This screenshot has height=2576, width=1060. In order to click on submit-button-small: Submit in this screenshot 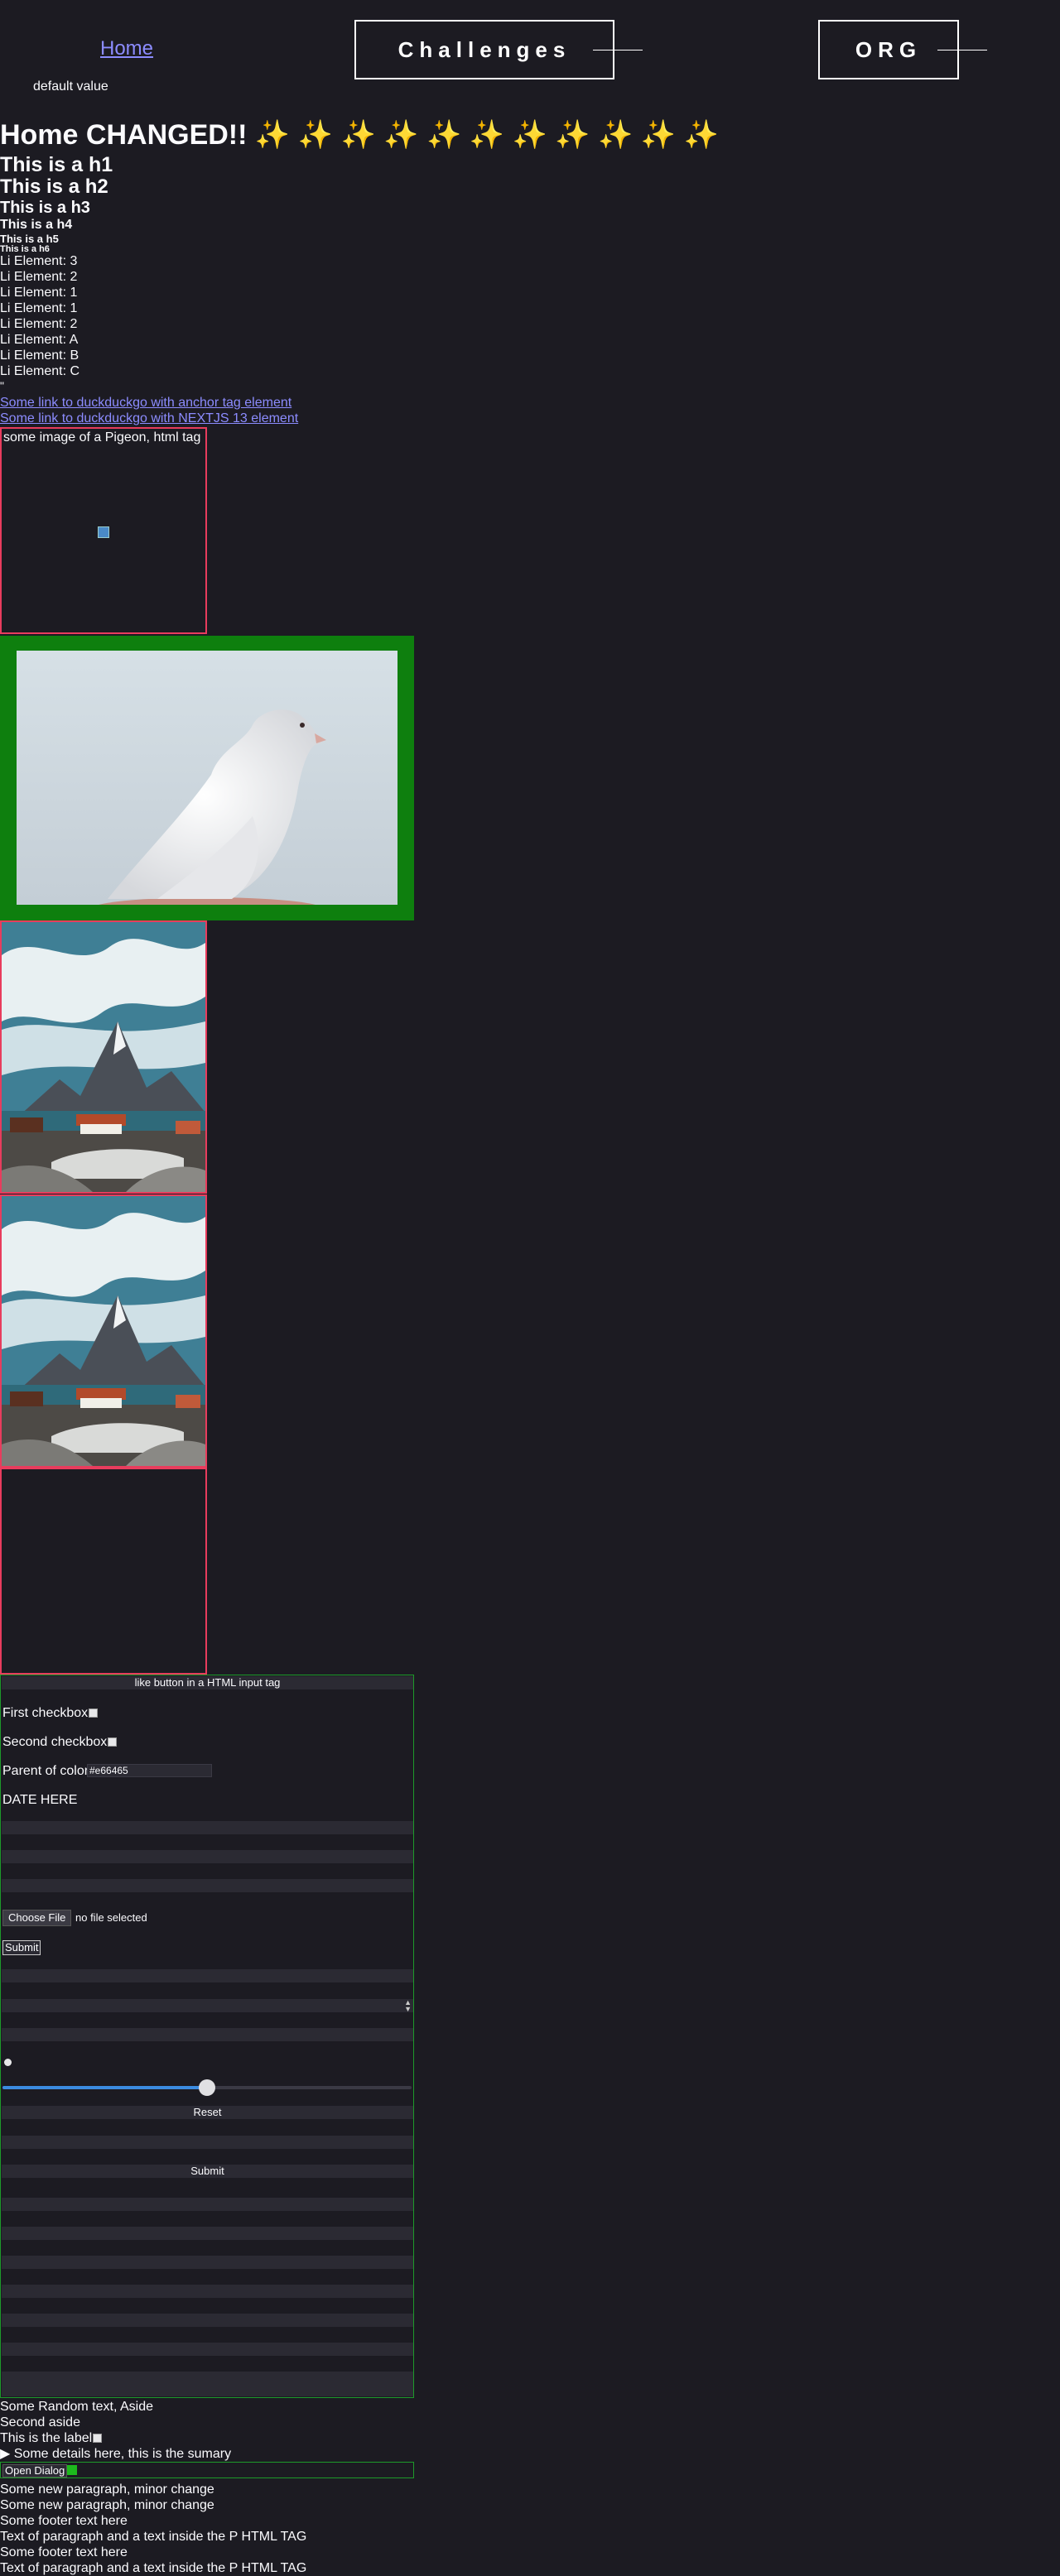, I will do `click(21, 1947)`.